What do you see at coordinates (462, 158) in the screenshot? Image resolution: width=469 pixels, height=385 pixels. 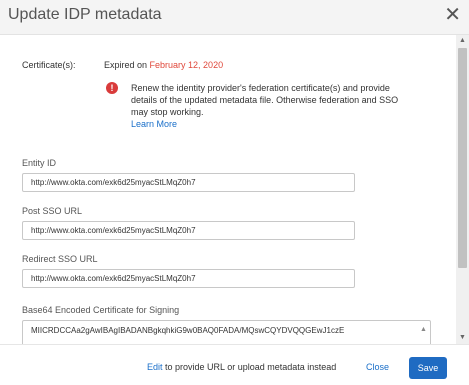 I see `scrollbar-thumb` at bounding box center [462, 158].